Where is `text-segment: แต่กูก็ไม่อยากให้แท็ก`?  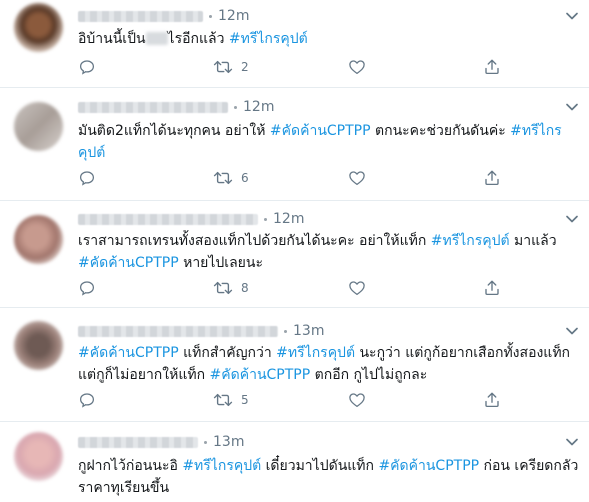 text-segment: แต่กูก็ไม่อยากให้แท็ก is located at coordinates (144, 375).